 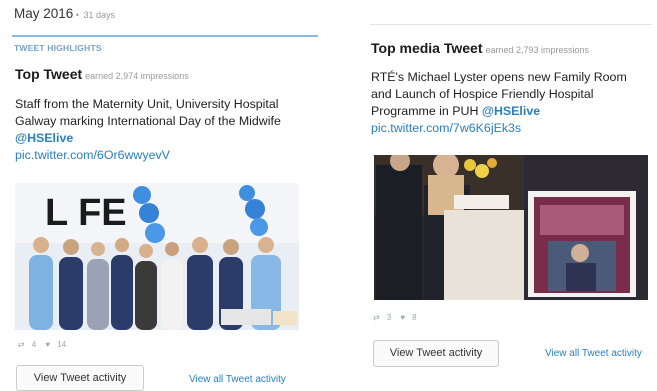 What do you see at coordinates (160, 155) in the screenshot?
I see `top-tweet-pic-link: pic.twitter.com/6Or6wwyevV` at bounding box center [160, 155].